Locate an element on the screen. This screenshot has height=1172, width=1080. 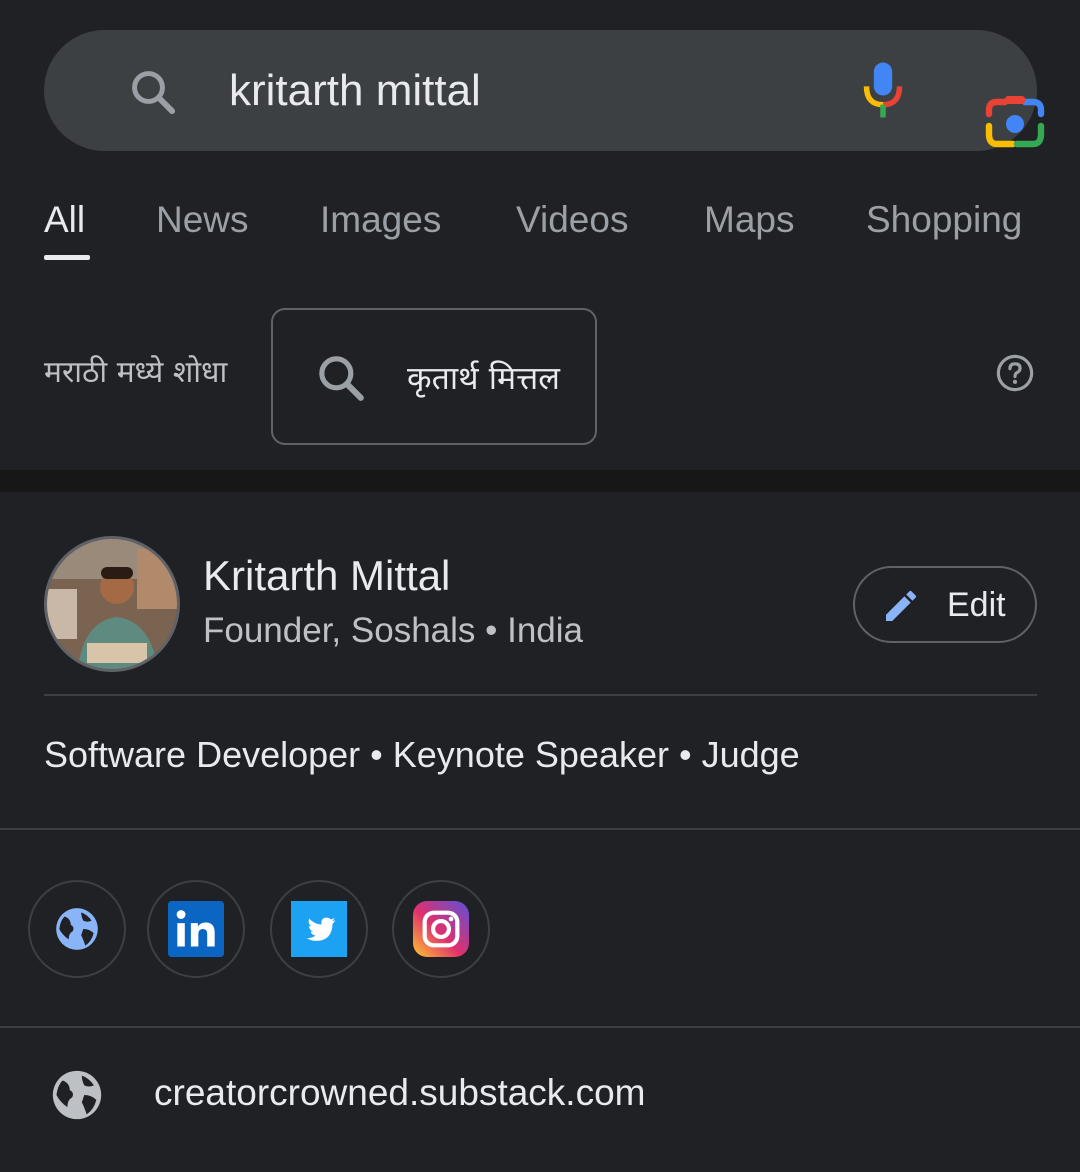
avatar is located at coordinates (112, 604).